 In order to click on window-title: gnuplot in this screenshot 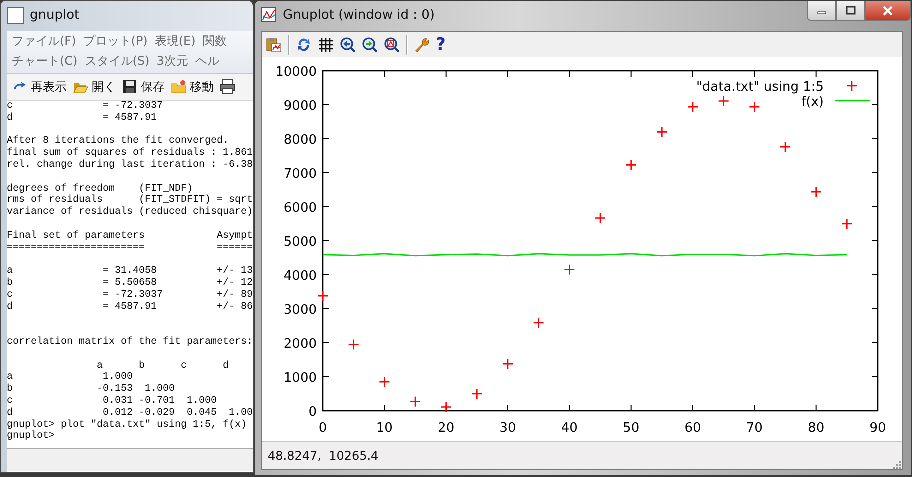, I will do `click(55, 15)`.